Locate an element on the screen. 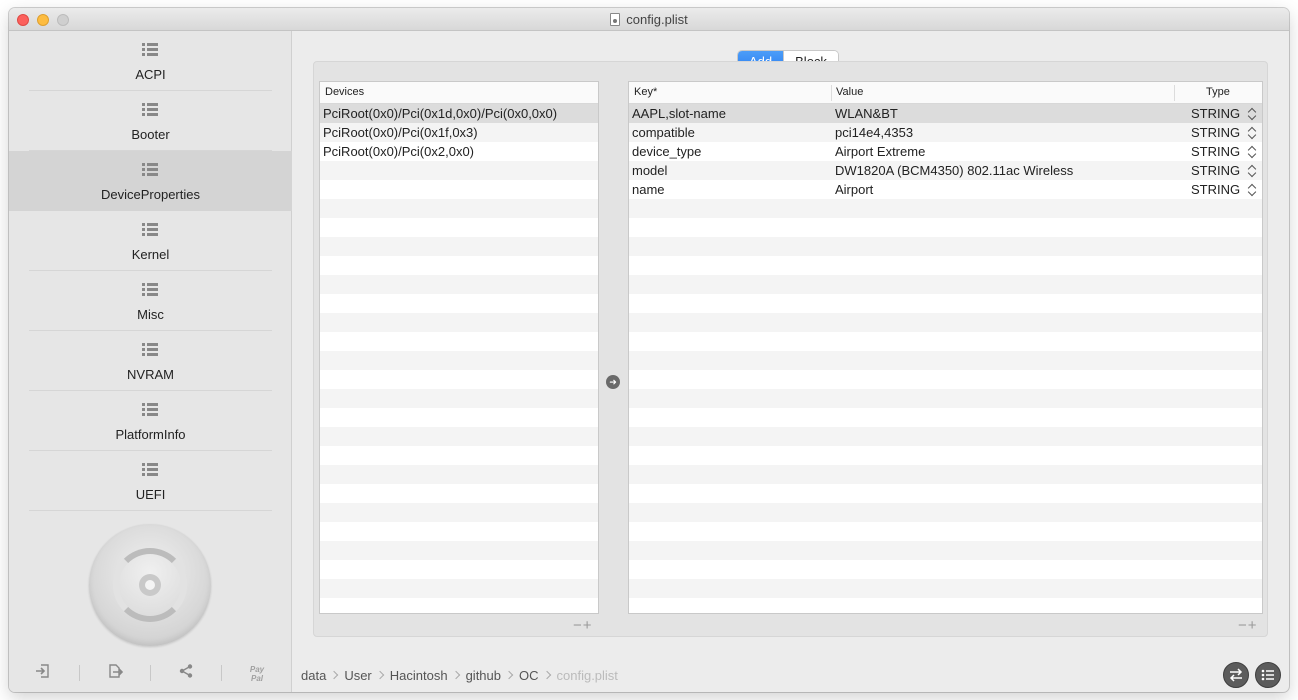 This screenshot has height=700, width=1298. breadcrumb-item: github is located at coordinates (483, 675).